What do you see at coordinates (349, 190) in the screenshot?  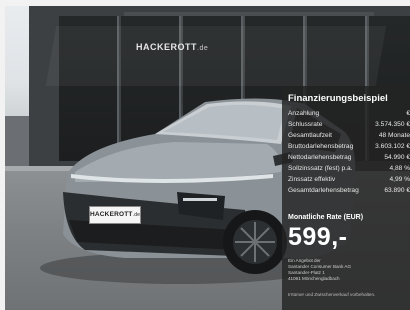 I see `financing-row: Gesamtdarlehensbetrag 63.890 €` at bounding box center [349, 190].